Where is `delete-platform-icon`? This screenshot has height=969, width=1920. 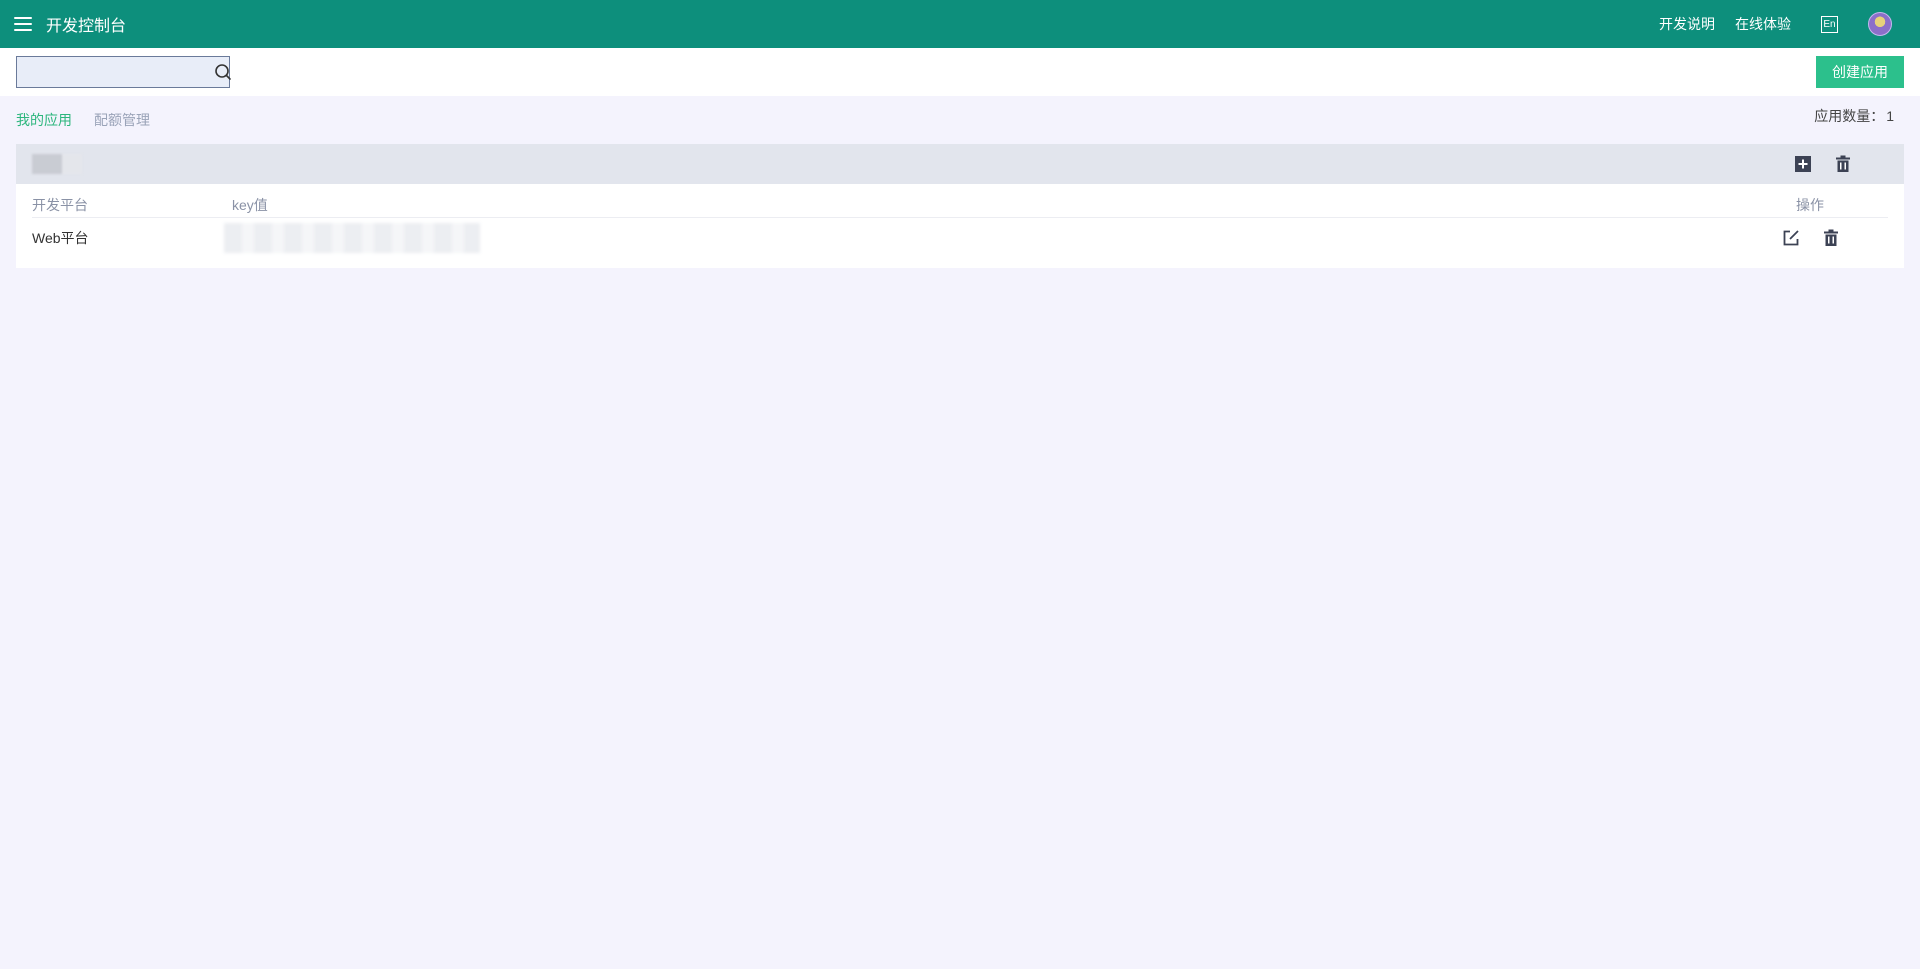 delete-platform-icon is located at coordinates (1831, 238).